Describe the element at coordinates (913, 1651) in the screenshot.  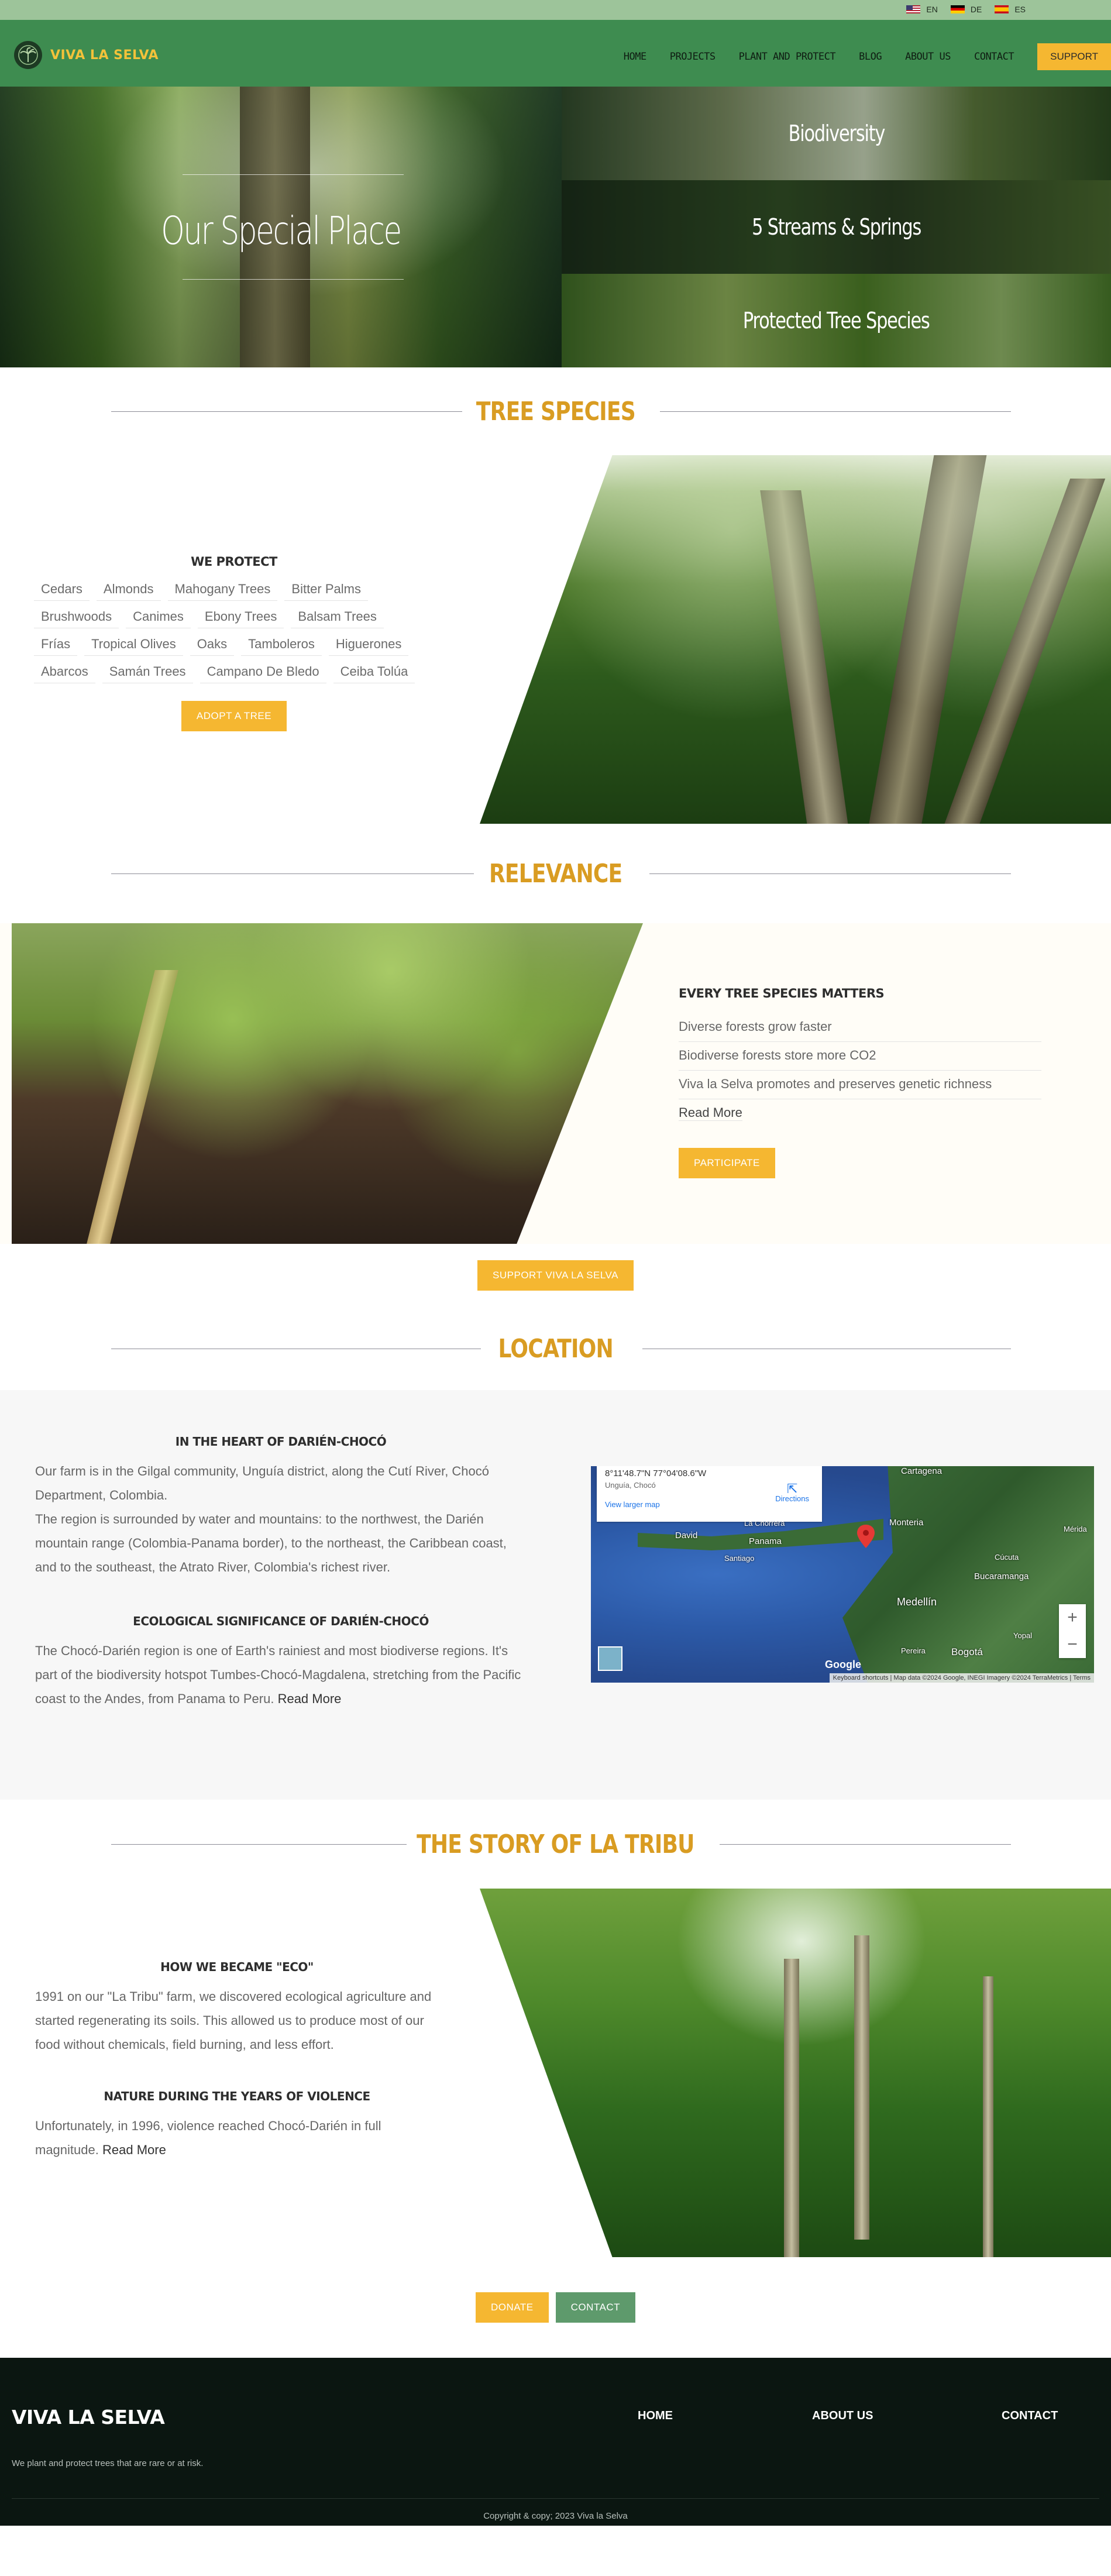
I see `map-city-label: Pereira` at that location.